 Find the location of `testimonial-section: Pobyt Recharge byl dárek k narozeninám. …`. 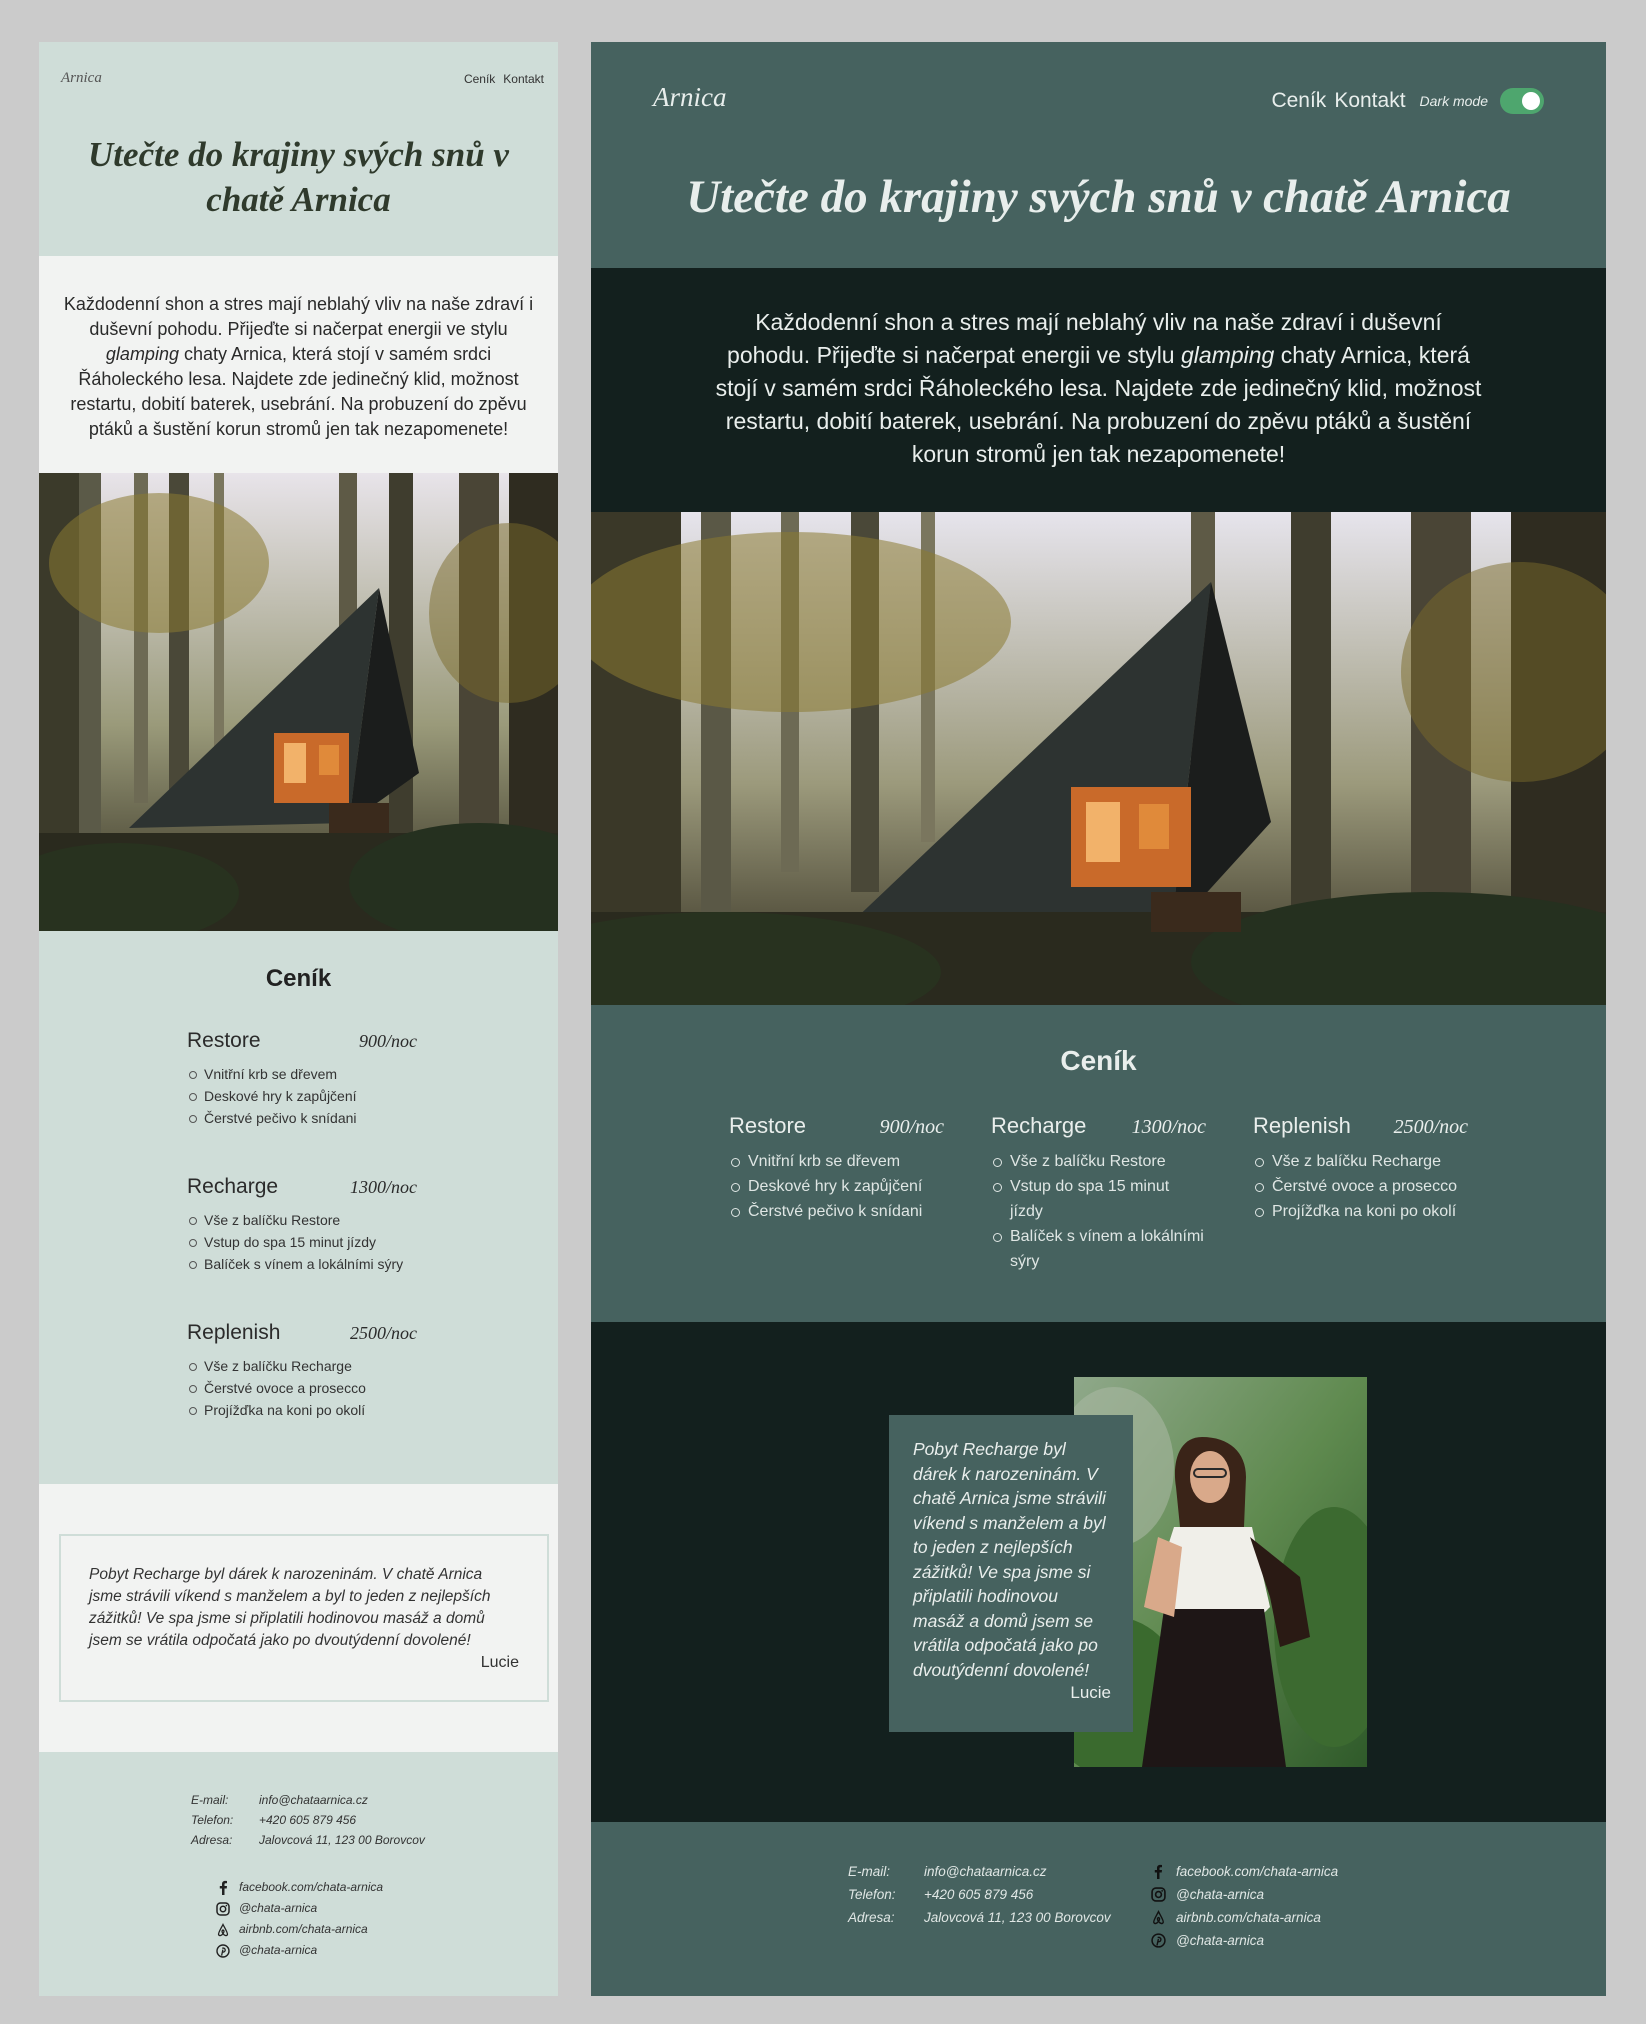

testimonial-section: Pobyt Recharge byl dárek k narozeninám. … is located at coordinates (298, 1618).